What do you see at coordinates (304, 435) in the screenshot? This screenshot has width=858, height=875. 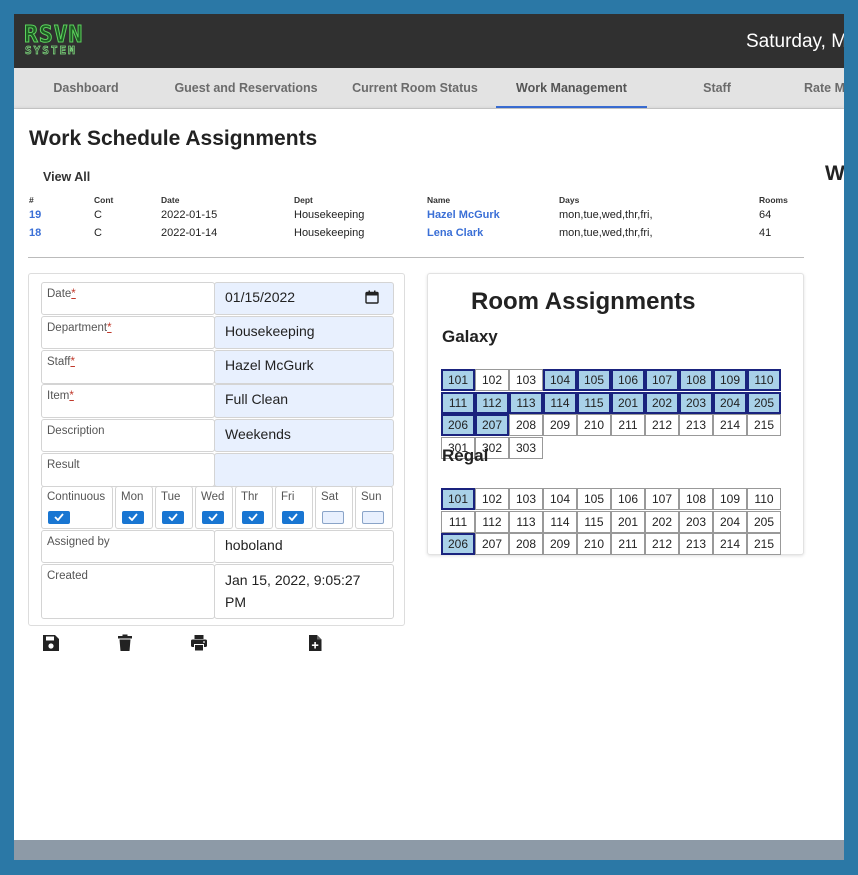 I see `description-input: Weekends` at bounding box center [304, 435].